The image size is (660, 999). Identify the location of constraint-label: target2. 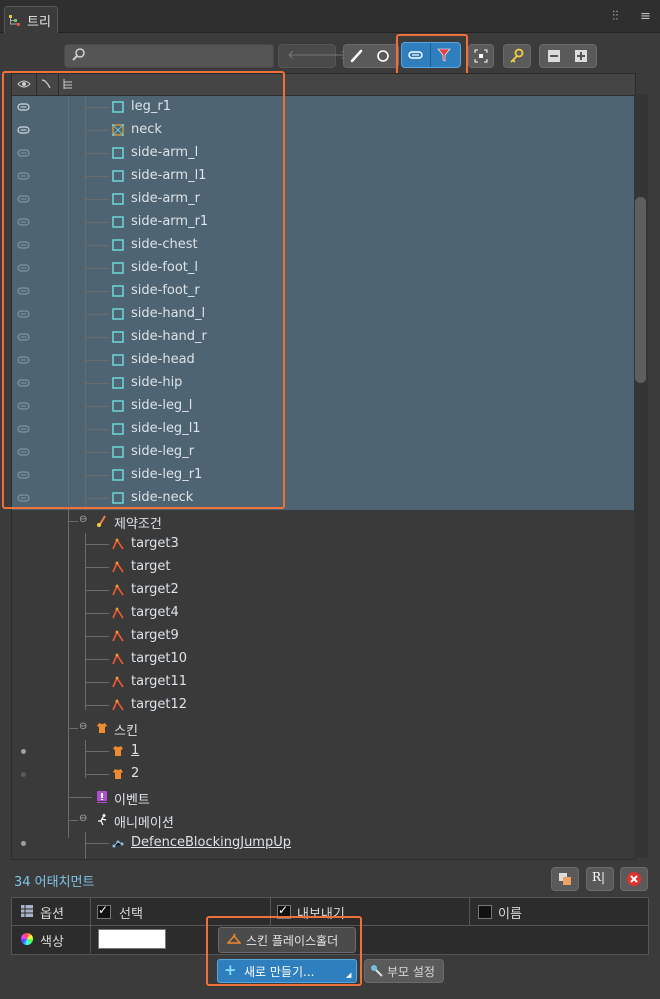
(155, 589).